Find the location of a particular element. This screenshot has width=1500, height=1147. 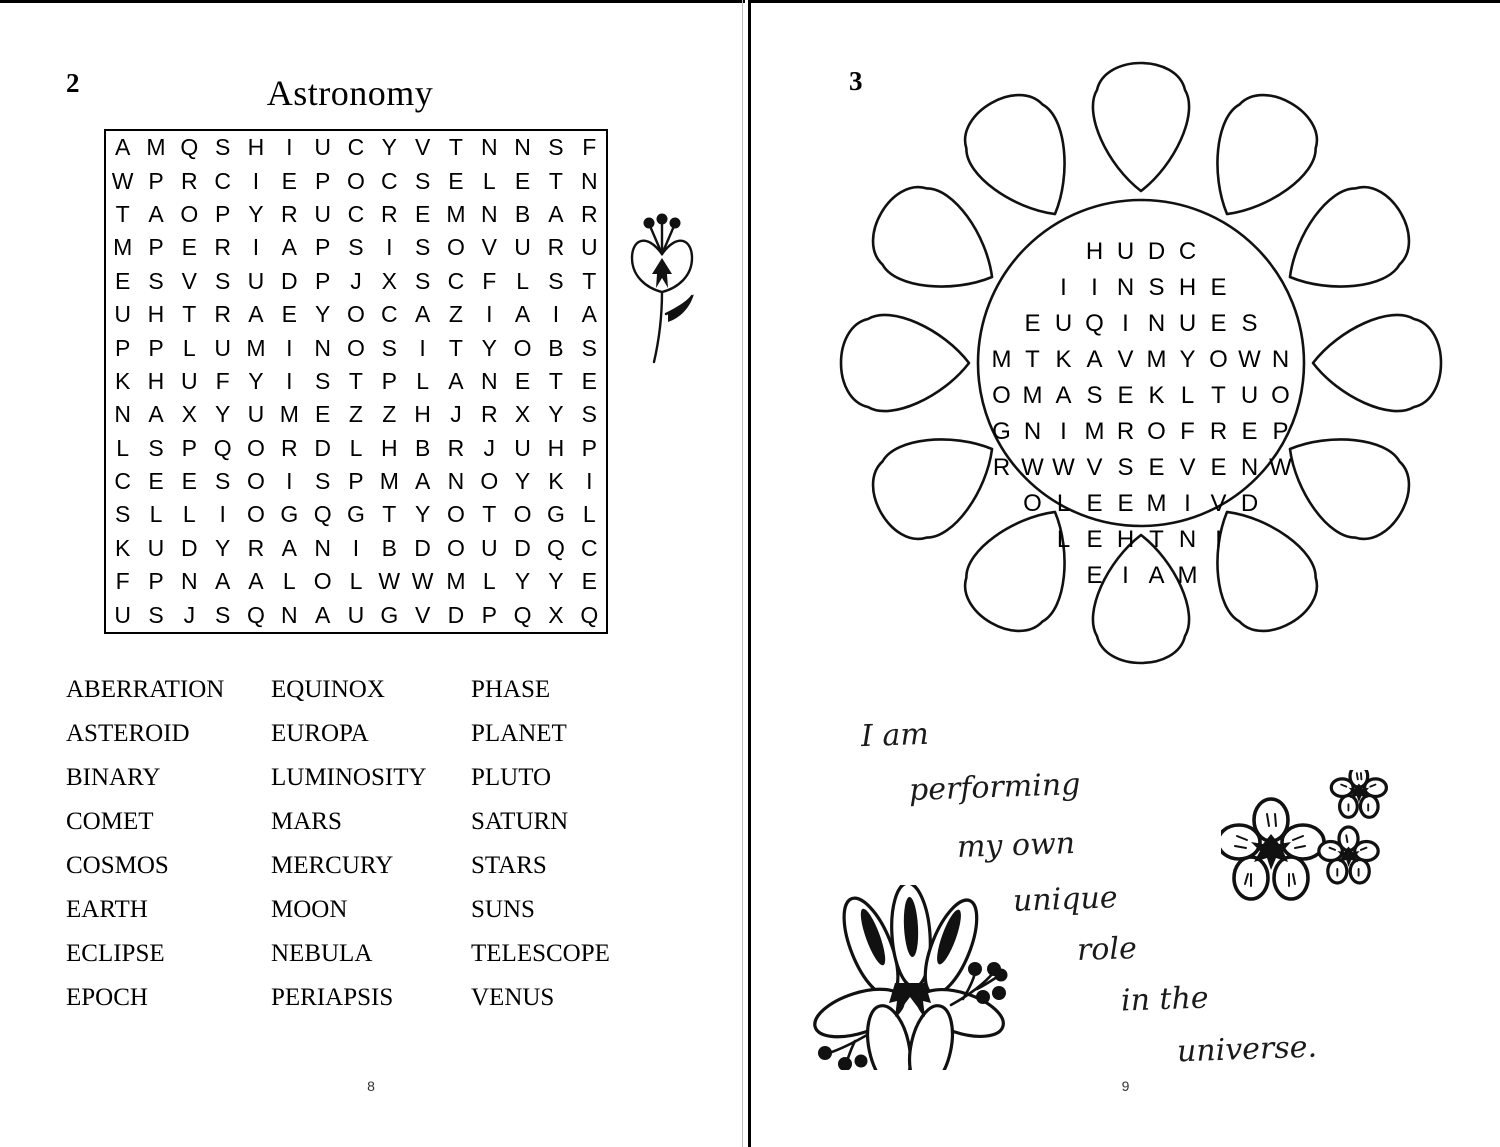

word-list-item: EPOCH is located at coordinates (168, 998).